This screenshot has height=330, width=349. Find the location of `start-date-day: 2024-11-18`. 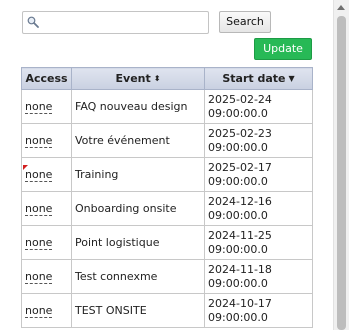

start-date-day: 2024-11-18 is located at coordinates (240, 269).